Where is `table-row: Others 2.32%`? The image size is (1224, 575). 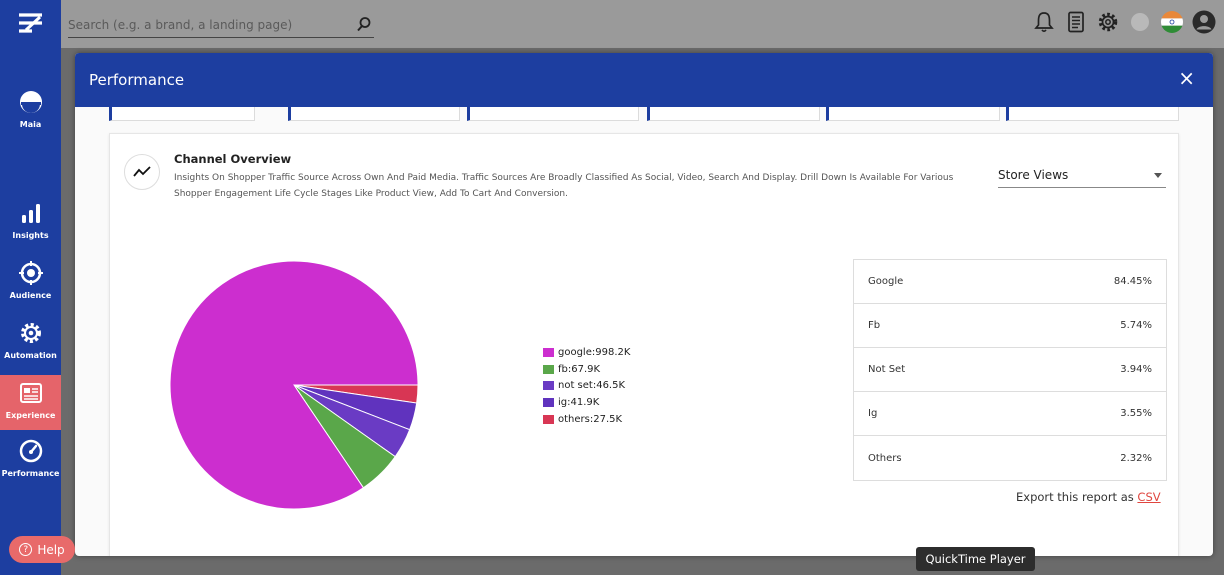 table-row: Others 2.32% is located at coordinates (1010, 458).